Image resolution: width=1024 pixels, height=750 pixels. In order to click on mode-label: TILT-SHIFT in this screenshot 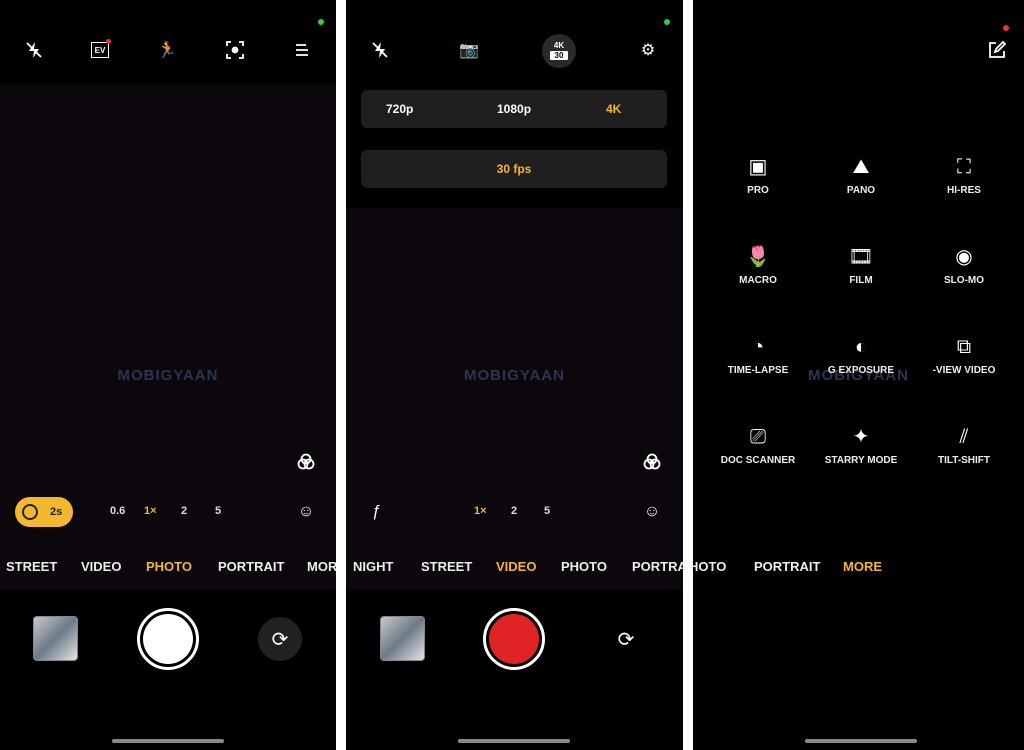, I will do `click(964, 460)`.